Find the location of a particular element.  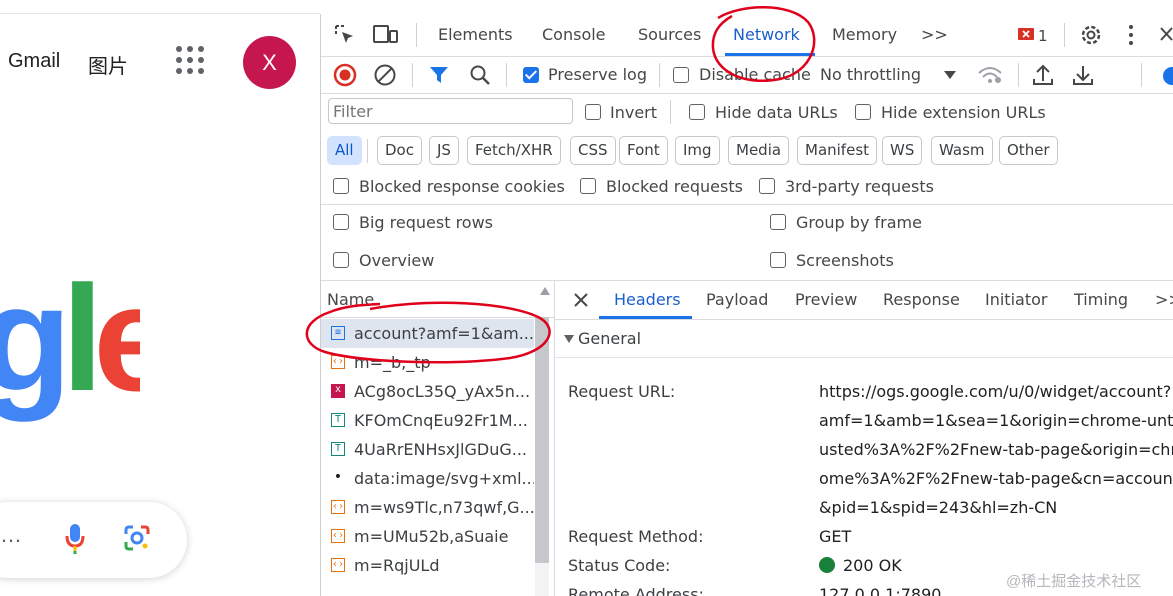

request-method-value: GET is located at coordinates (835, 536).